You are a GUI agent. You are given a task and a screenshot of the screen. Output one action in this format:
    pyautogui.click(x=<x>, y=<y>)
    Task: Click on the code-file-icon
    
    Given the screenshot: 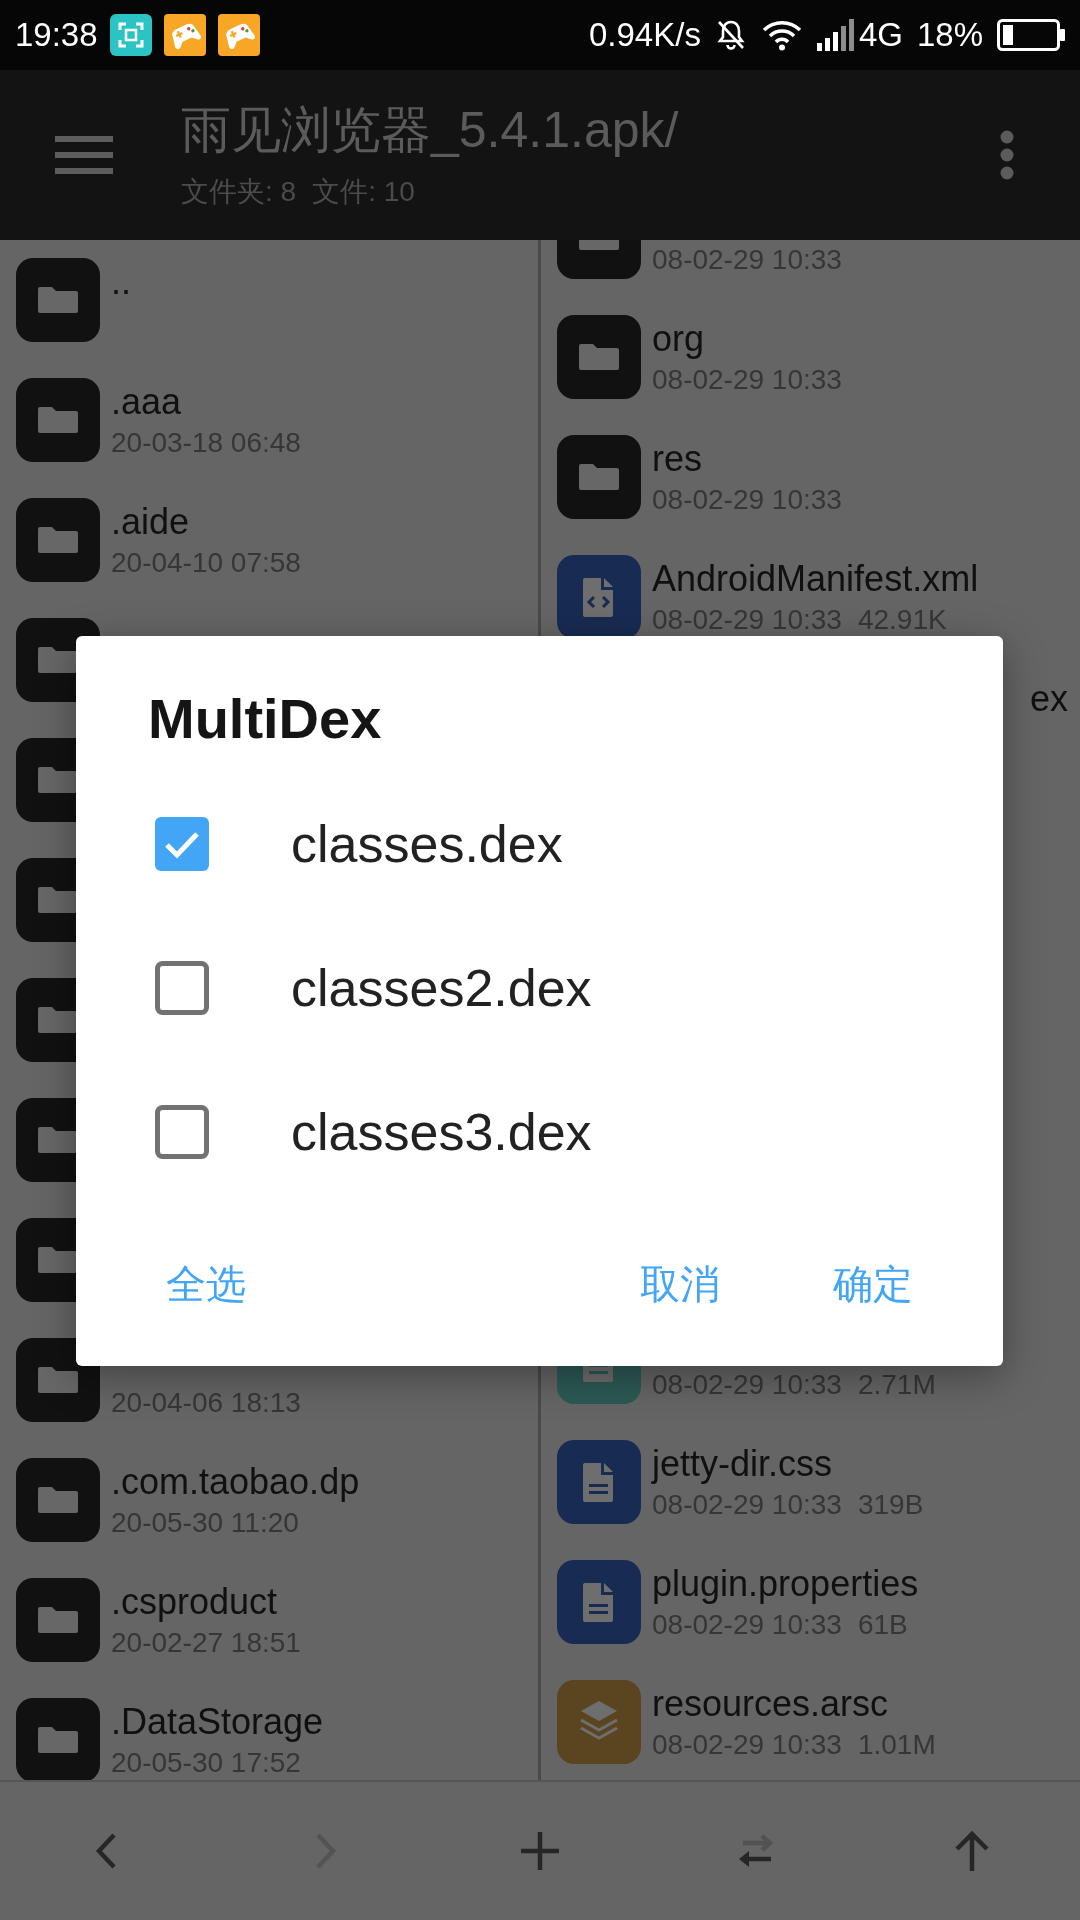 What is the action you would take?
    pyautogui.click(x=599, y=597)
    